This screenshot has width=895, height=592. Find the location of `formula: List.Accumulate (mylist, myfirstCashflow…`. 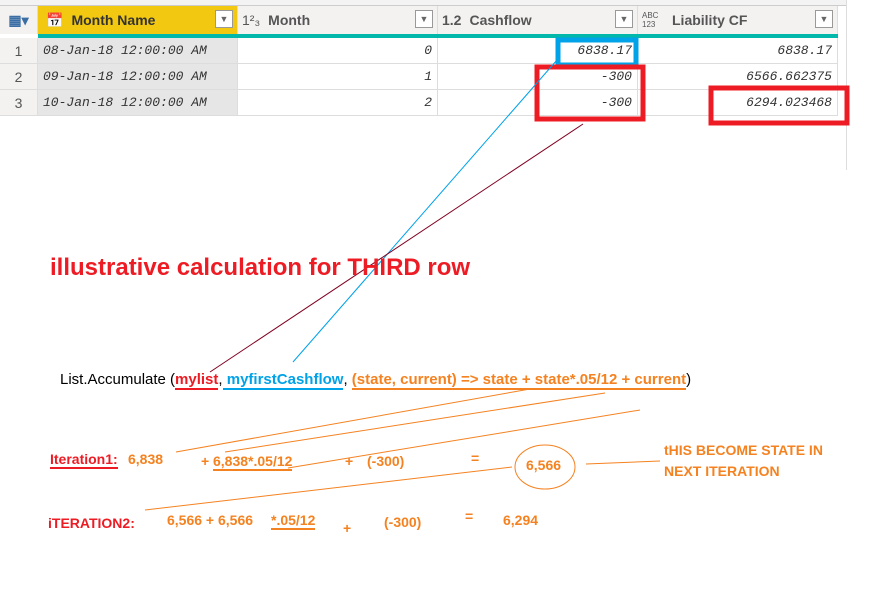

formula: List.Accumulate (mylist, myfirstCashflow… is located at coordinates (376, 380).